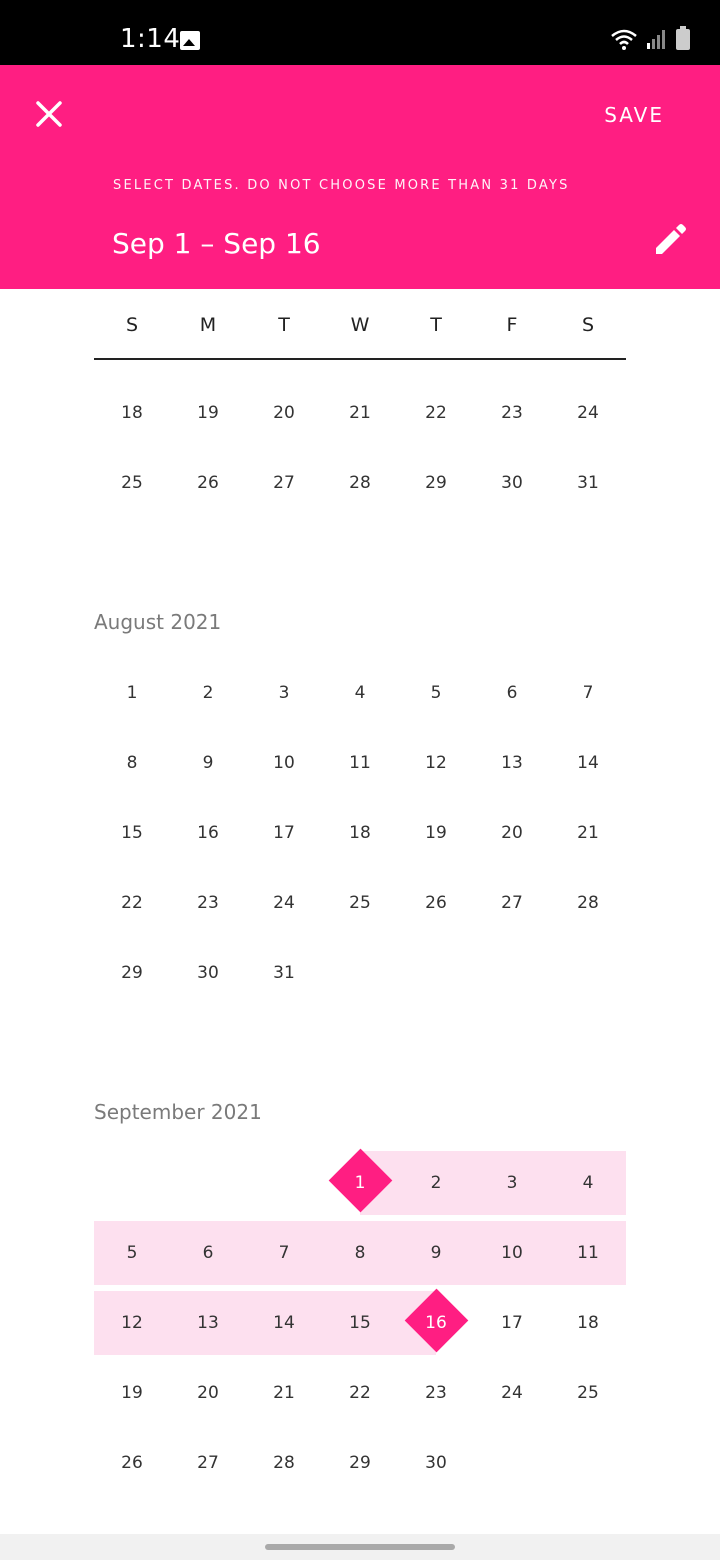 The height and width of the screenshot is (1560, 720). I want to click on week-row: 1234, so click(360, 1183).